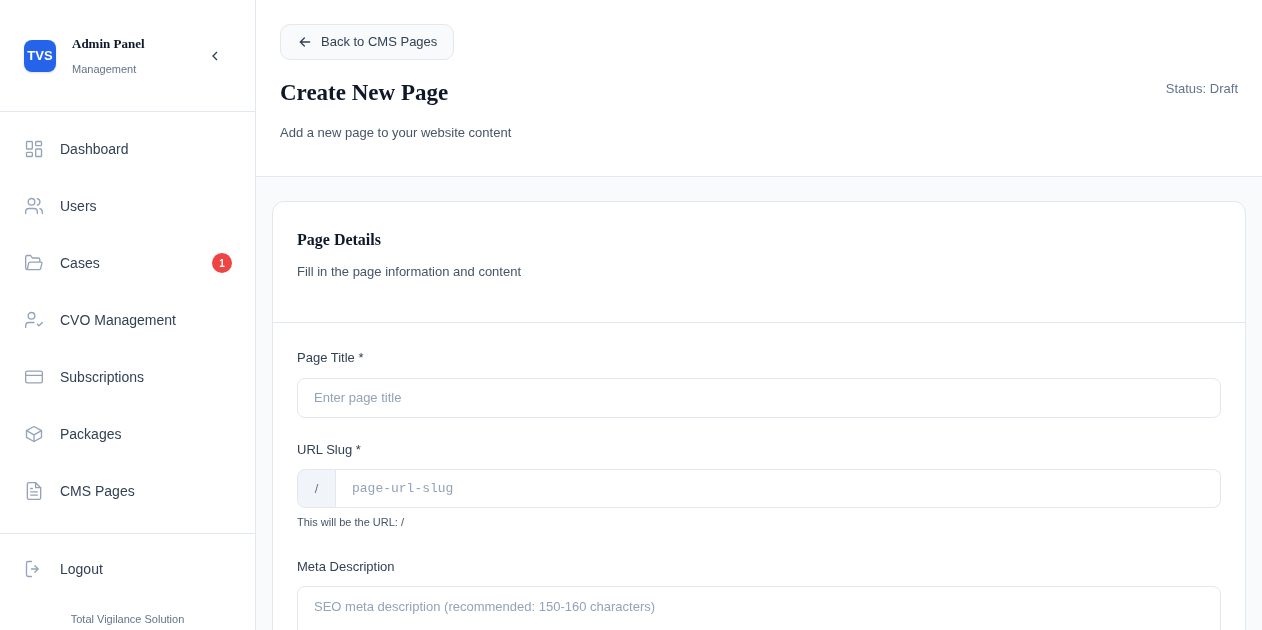 This screenshot has height=630, width=1262. What do you see at coordinates (127, 149) in the screenshot?
I see `nav-item: Dashboard` at bounding box center [127, 149].